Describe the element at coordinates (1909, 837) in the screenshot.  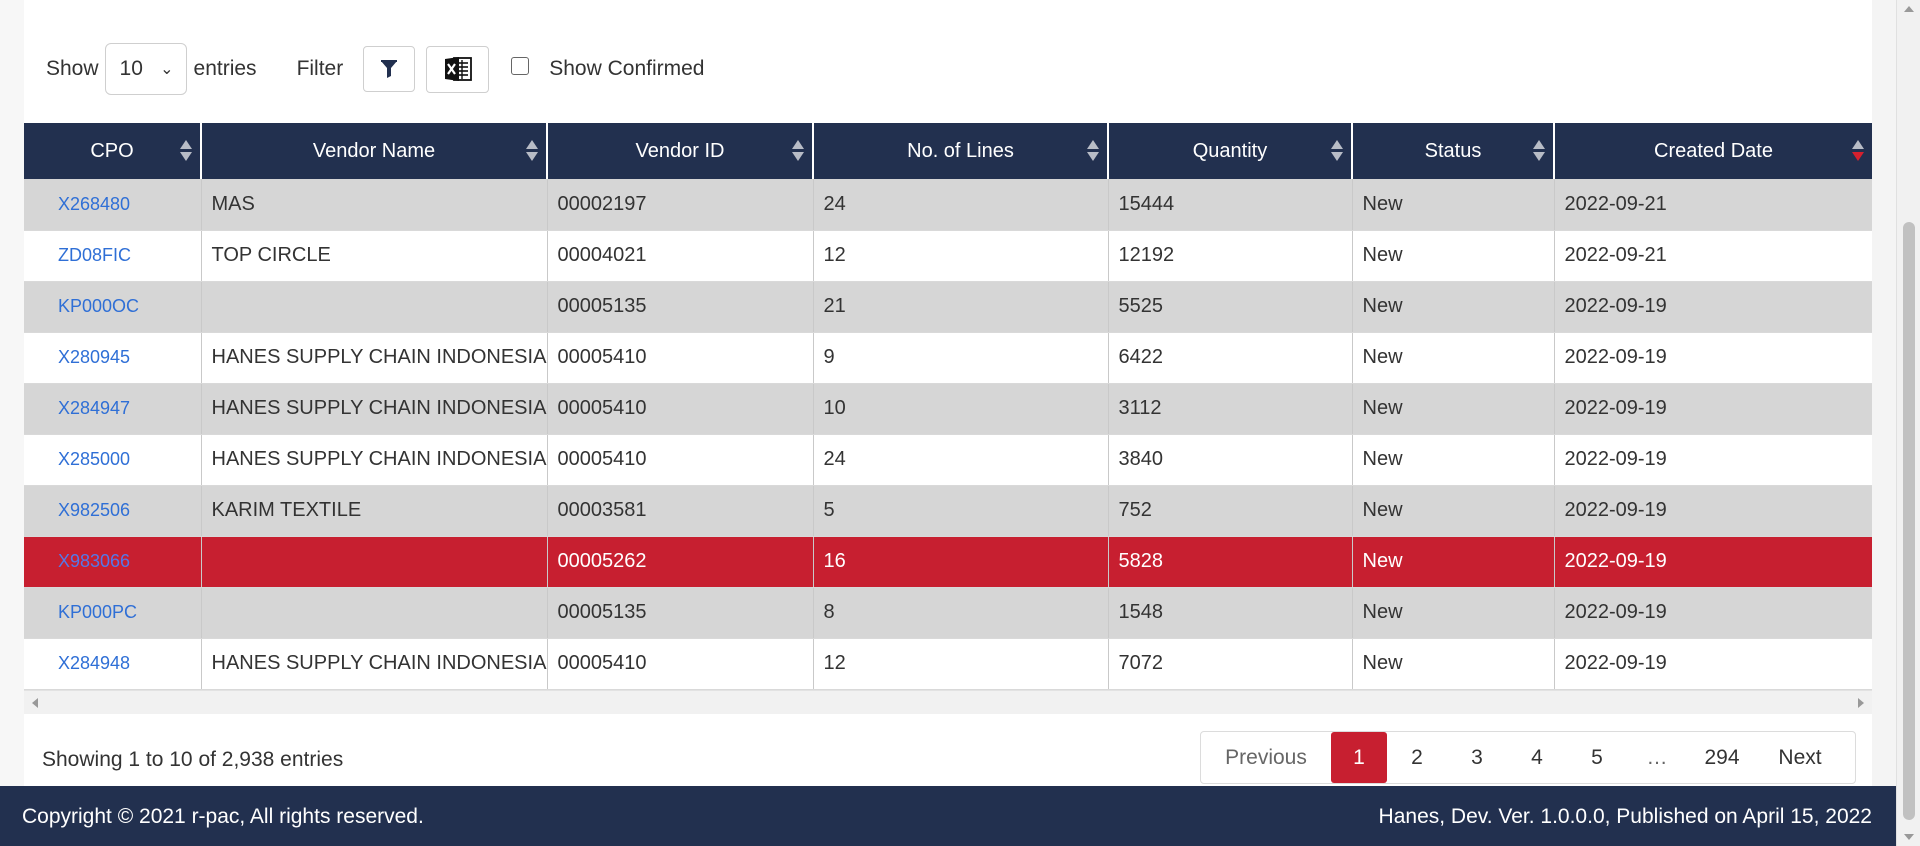
I see `scroll-down-icon` at that location.